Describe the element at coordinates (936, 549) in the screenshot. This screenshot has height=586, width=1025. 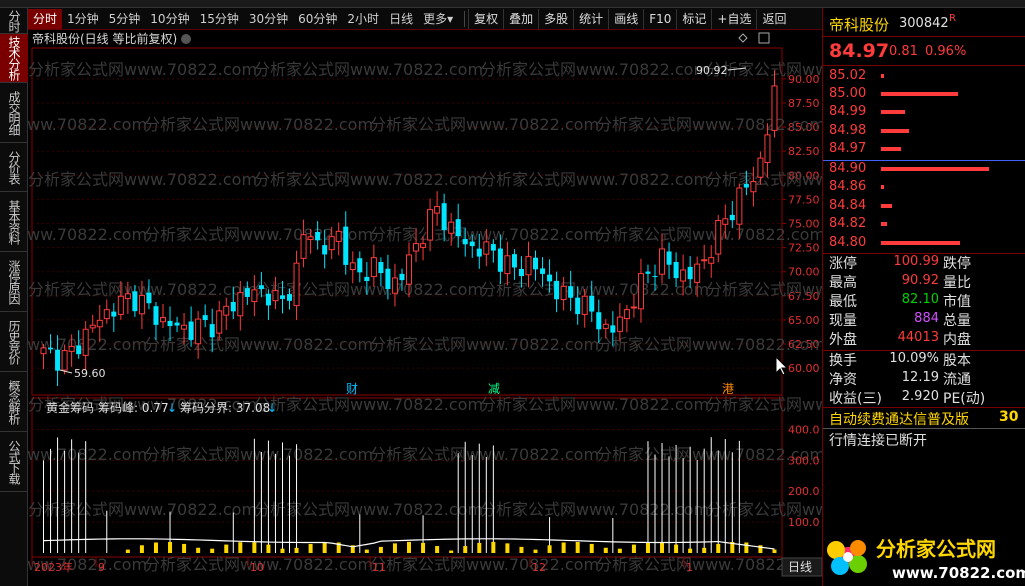
I see `logo-title: 分析家公式网` at that location.